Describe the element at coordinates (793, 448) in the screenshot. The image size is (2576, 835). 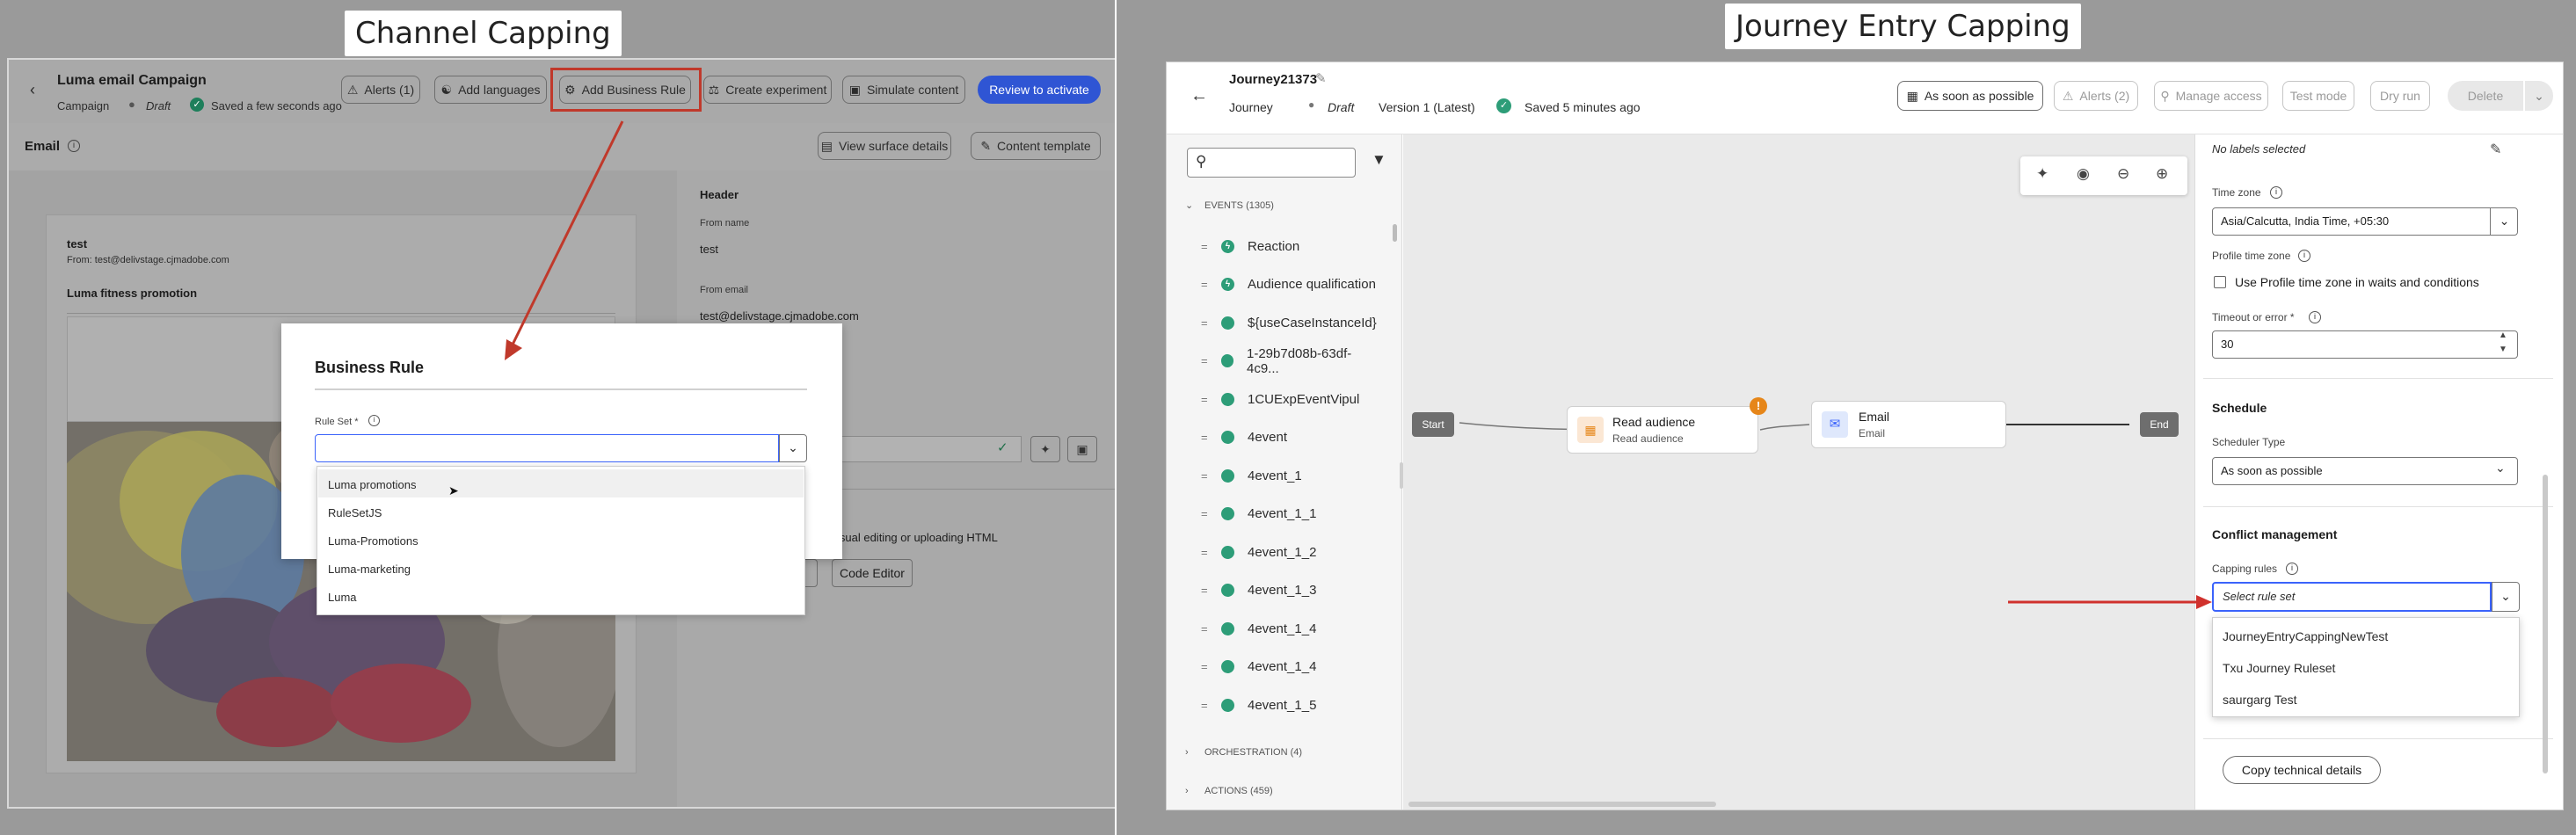
I see `rule-set-dropdown-toggle: ⌄` at that location.